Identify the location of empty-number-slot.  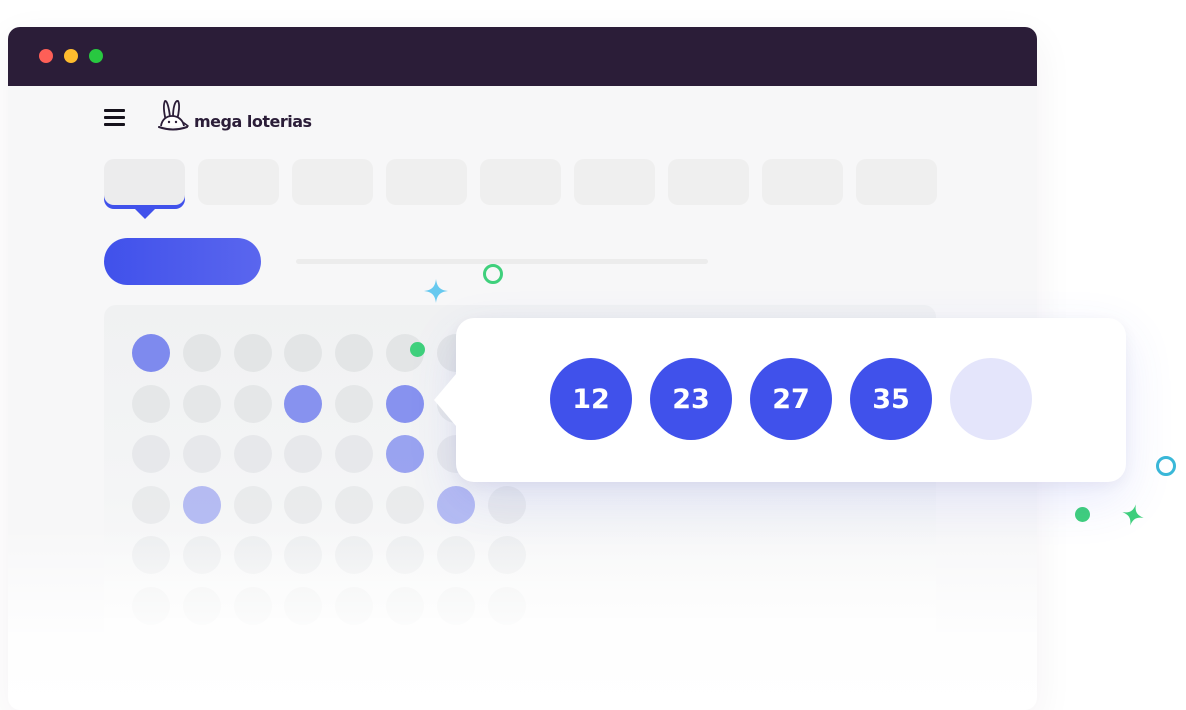
(991, 399).